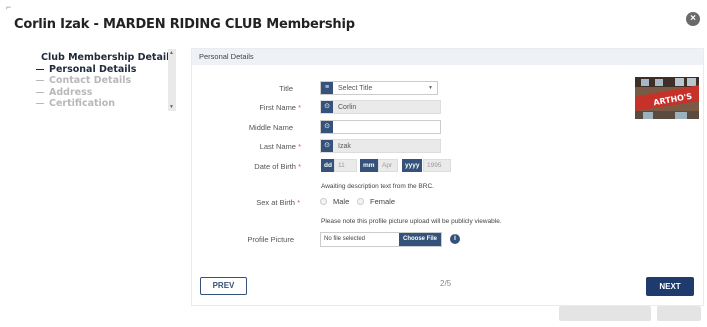  What do you see at coordinates (430, 88) in the screenshot?
I see `chevron-down-icon: ▼` at bounding box center [430, 88].